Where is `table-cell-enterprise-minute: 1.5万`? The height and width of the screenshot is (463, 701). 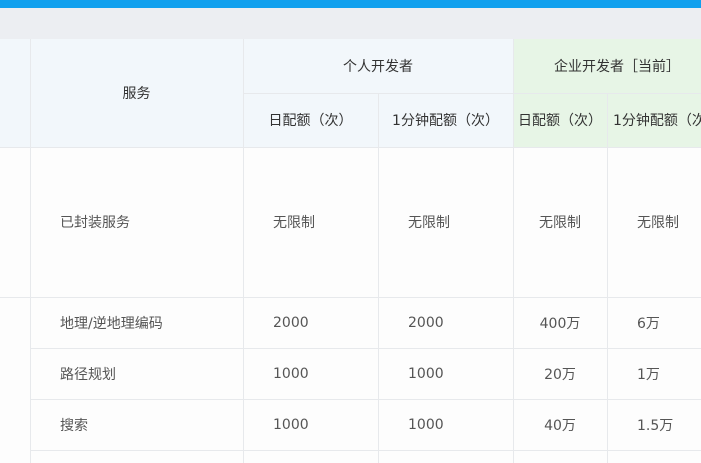 table-cell-enterprise-minute: 1.5万 is located at coordinates (654, 424).